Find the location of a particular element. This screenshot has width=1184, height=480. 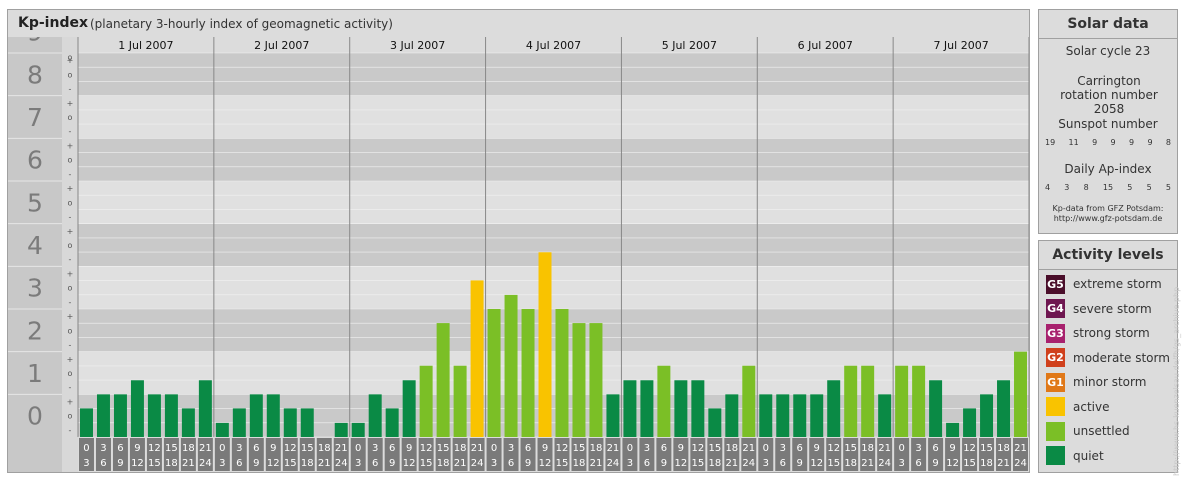

sunspot-value: 19 is located at coordinates (1050, 142).